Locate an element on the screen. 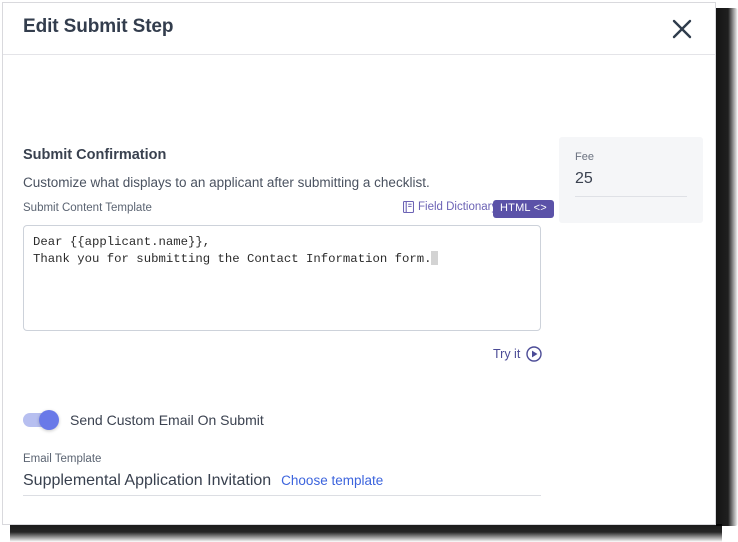  close-icon is located at coordinates (682, 29).